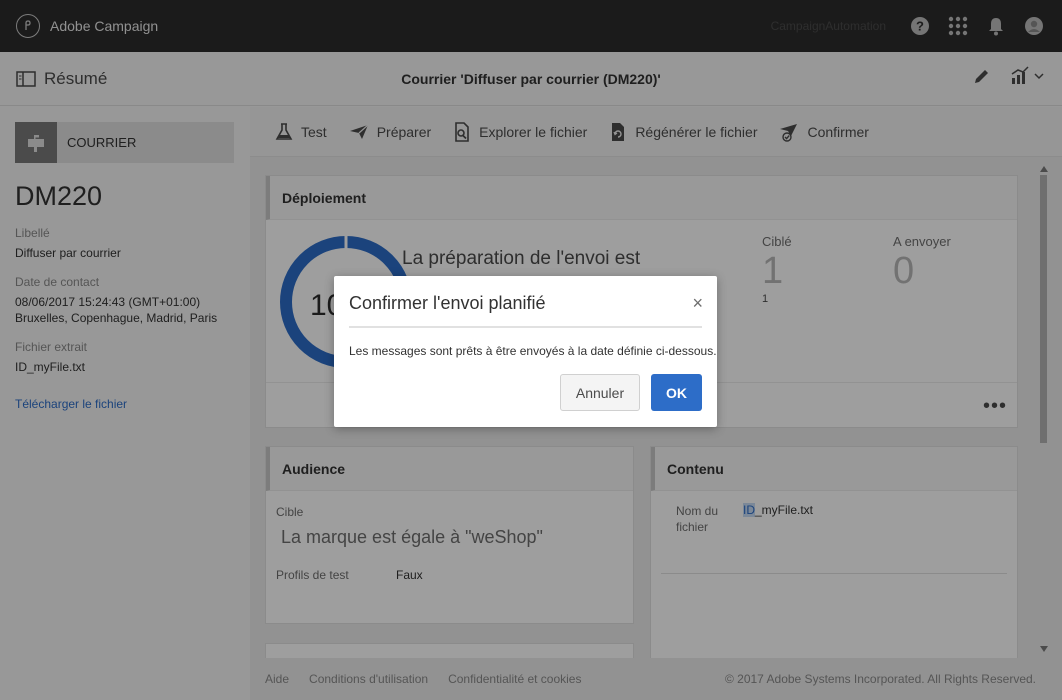 This screenshot has height=700, width=1062. Describe the element at coordinates (600, 392) in the screenshot. I see `cancel-button: Annuler` at that location.